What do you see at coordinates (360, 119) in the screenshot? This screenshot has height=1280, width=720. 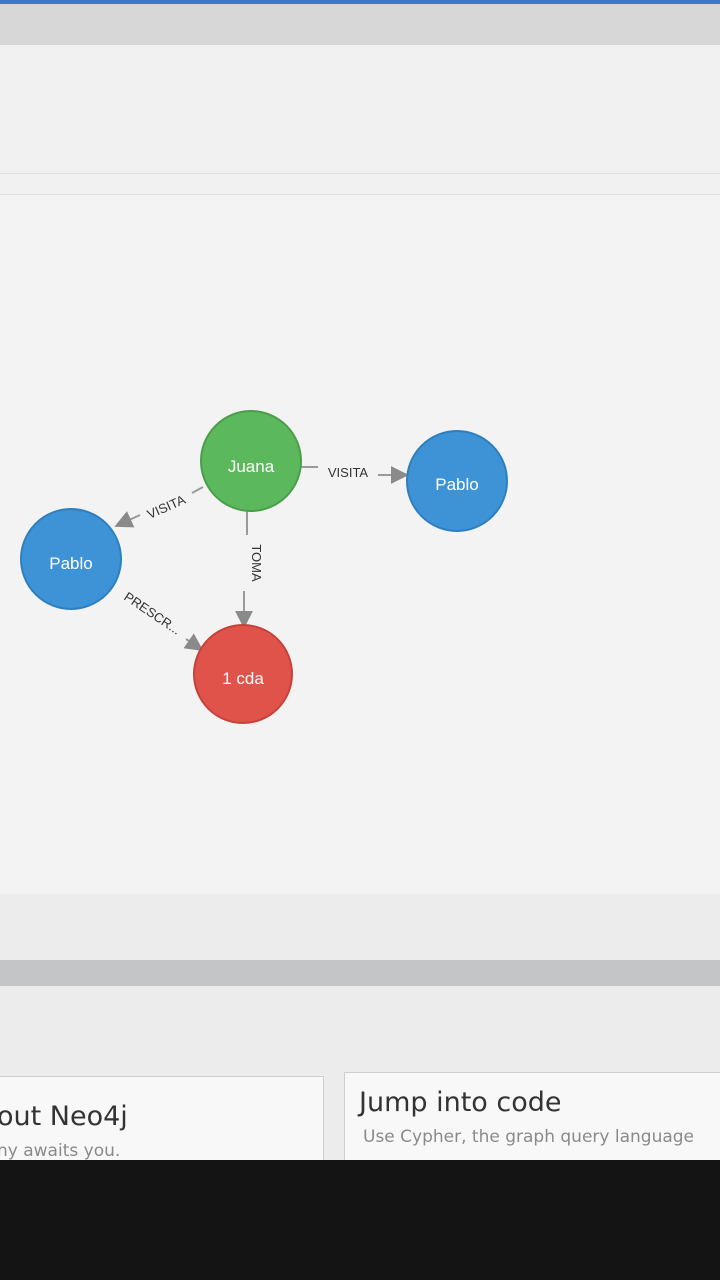 I see `editor-header` at bounding box center [360, 119].